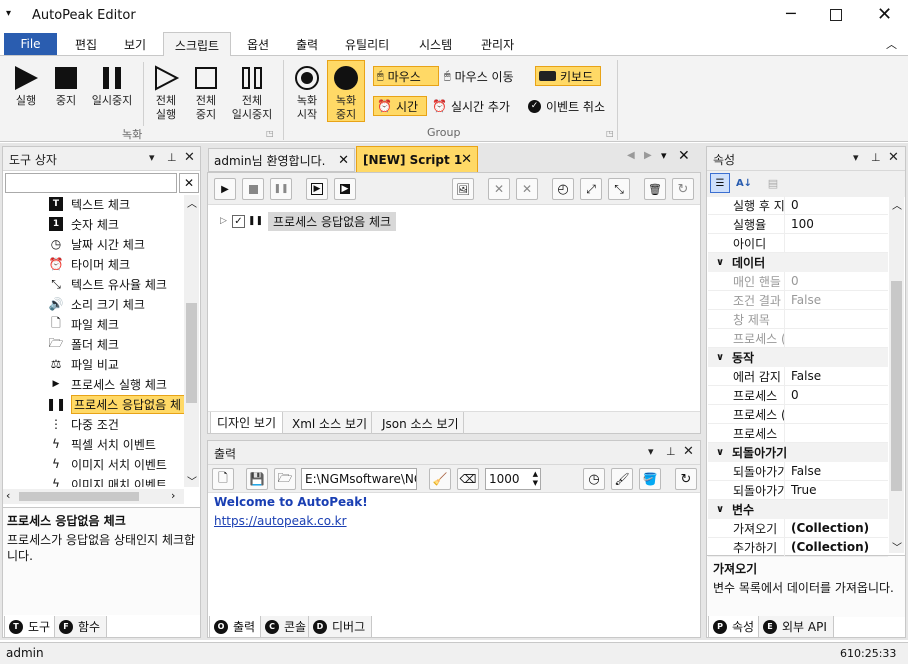 The image size is (908, 664). Describe the element at coordinates (798, 262) in the screenshot. I see `property-category: ∨ 데이터` at that location.